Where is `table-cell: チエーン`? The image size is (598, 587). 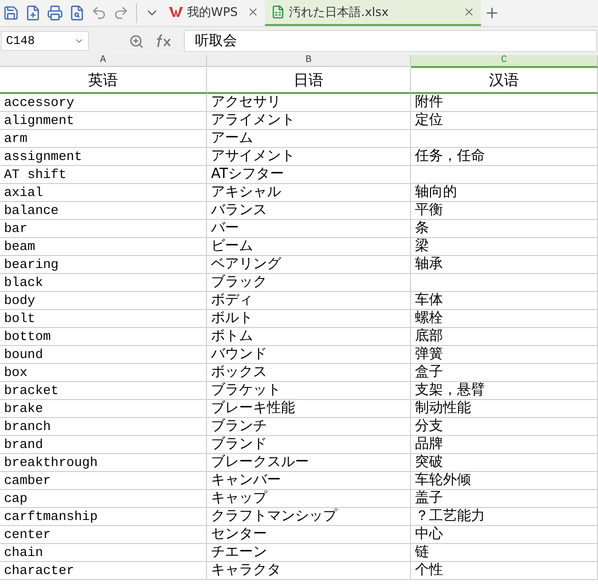
table-cell: チエーン is located at coordinates (309, 553).